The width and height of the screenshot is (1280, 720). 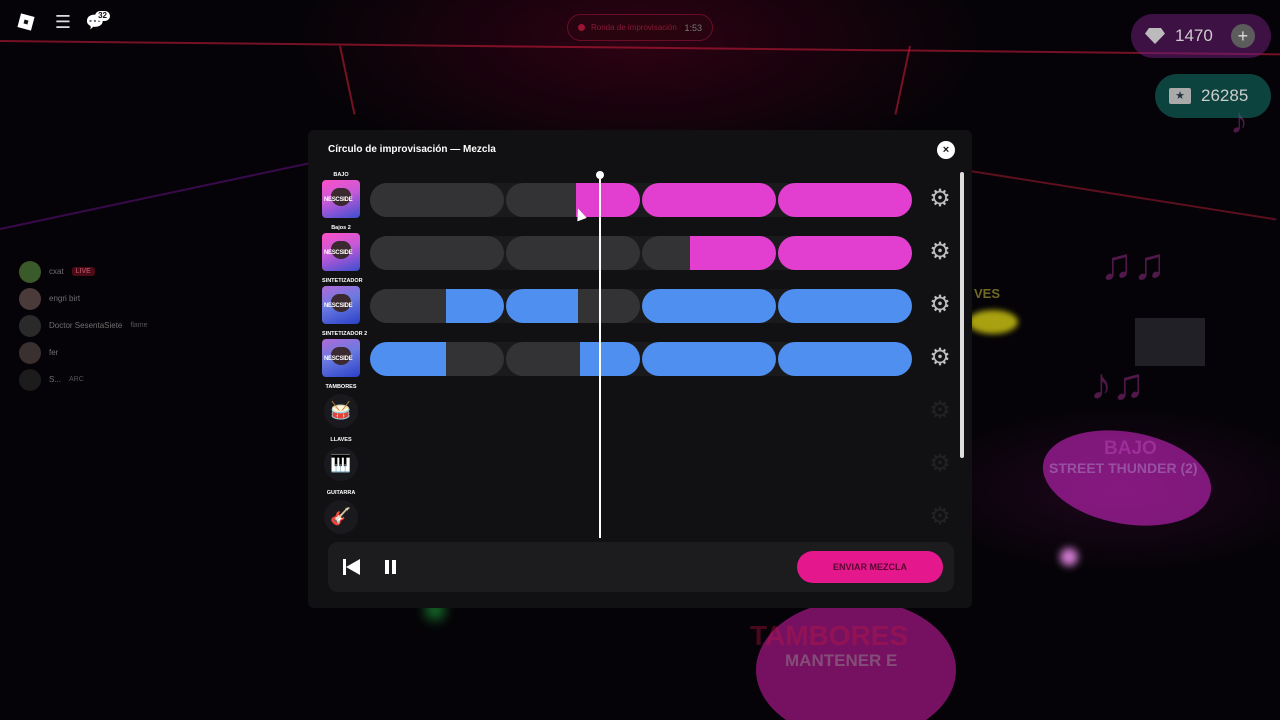 I want to click on player-row: fer, so click(x=83, y=352).